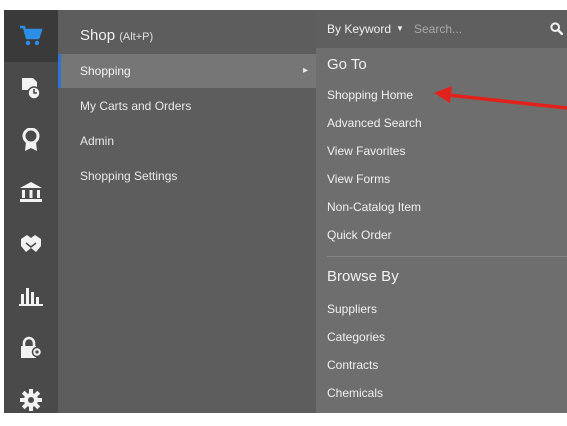 Image resolution: width=567 pixels, height=426 pixels. I want to click on link-categories: Categories, so click(356, 337).